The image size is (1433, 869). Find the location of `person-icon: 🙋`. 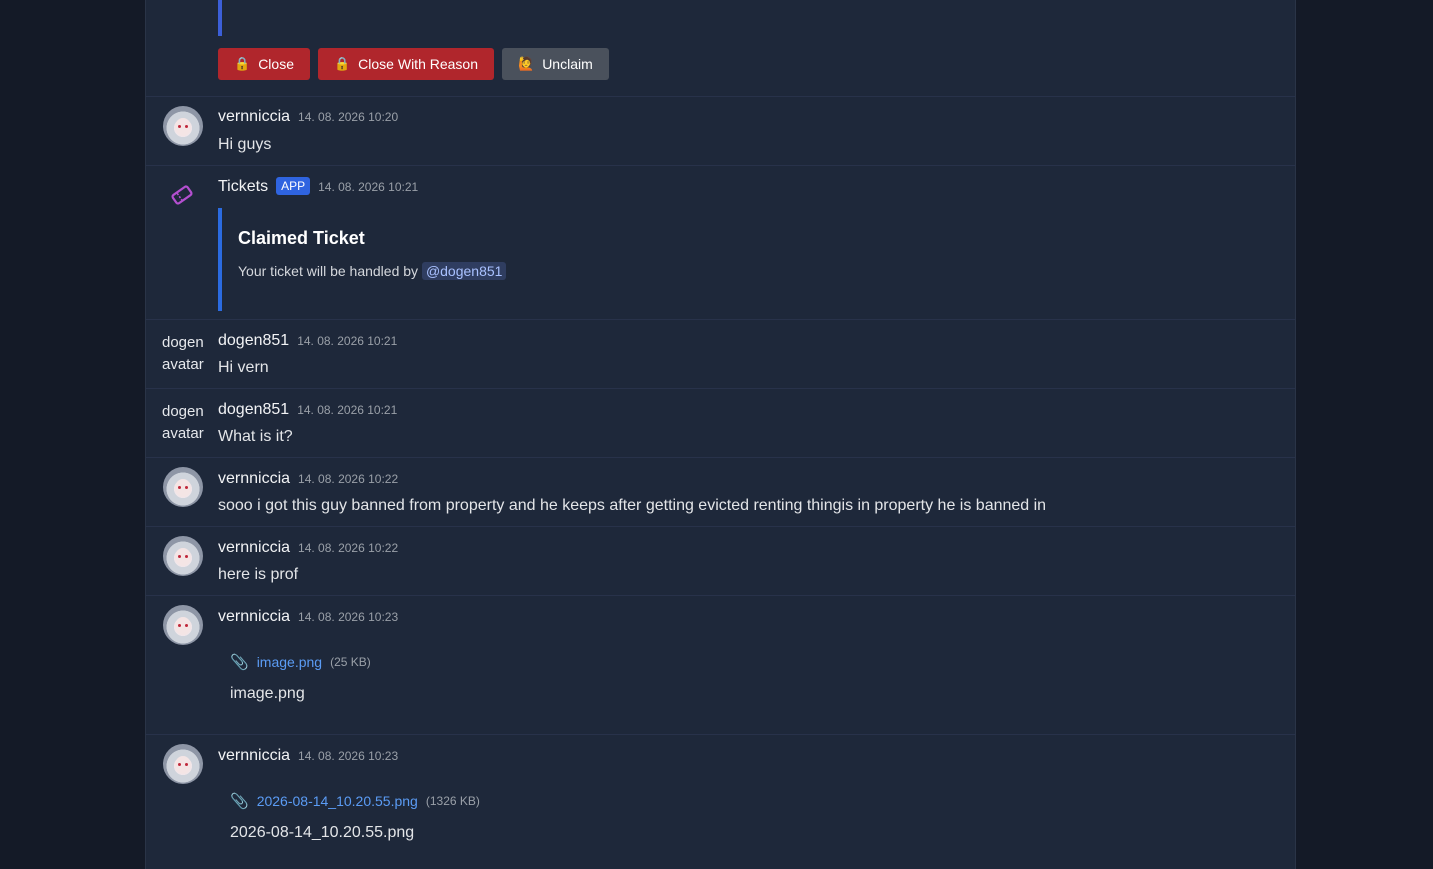

person-icon: 🙋 is located at coordinates (526, 63).